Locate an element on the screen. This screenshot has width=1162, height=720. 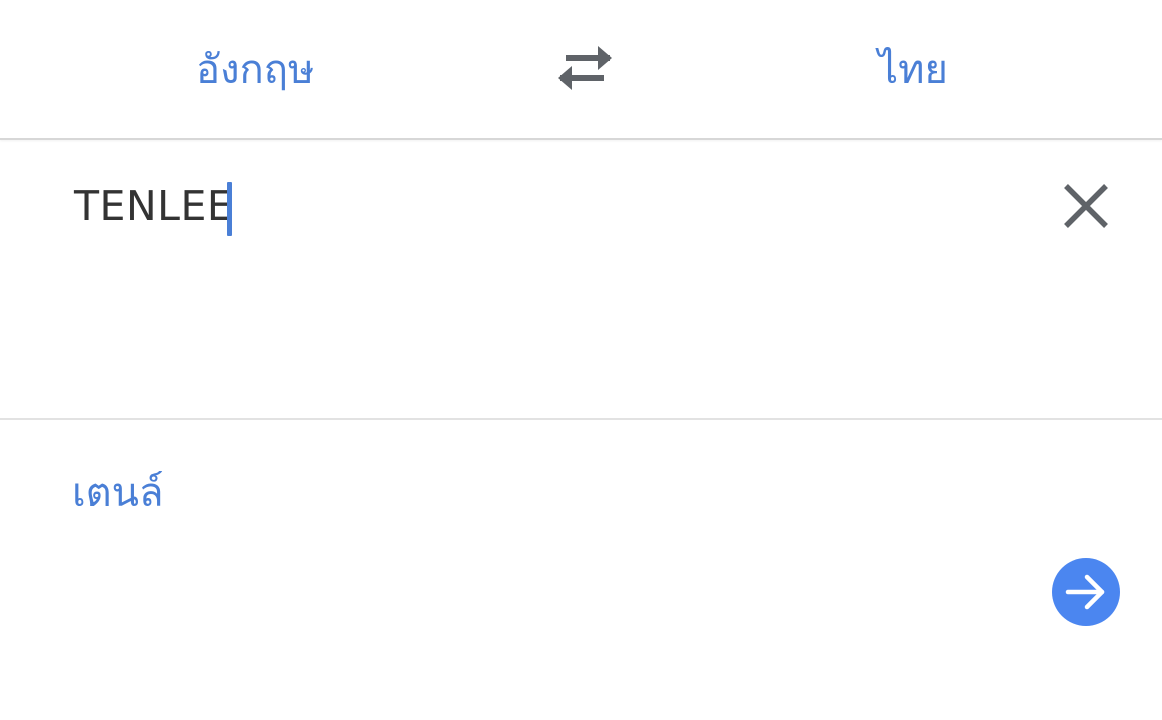
swap-languages-button is located at coordinates (585, 68).